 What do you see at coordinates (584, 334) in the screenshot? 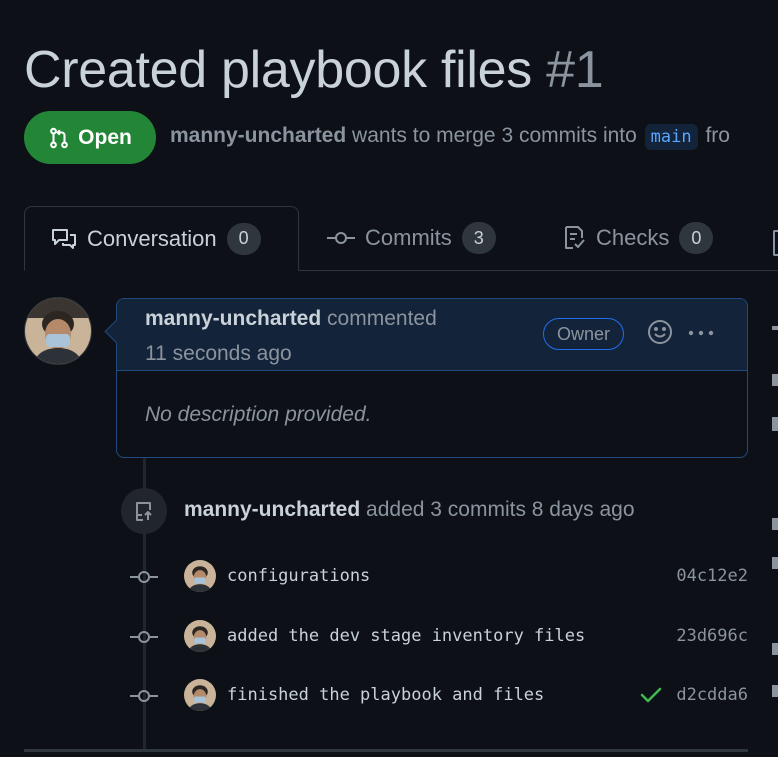
I see `owner-badge: Owner` at bounding box center [584, 334].